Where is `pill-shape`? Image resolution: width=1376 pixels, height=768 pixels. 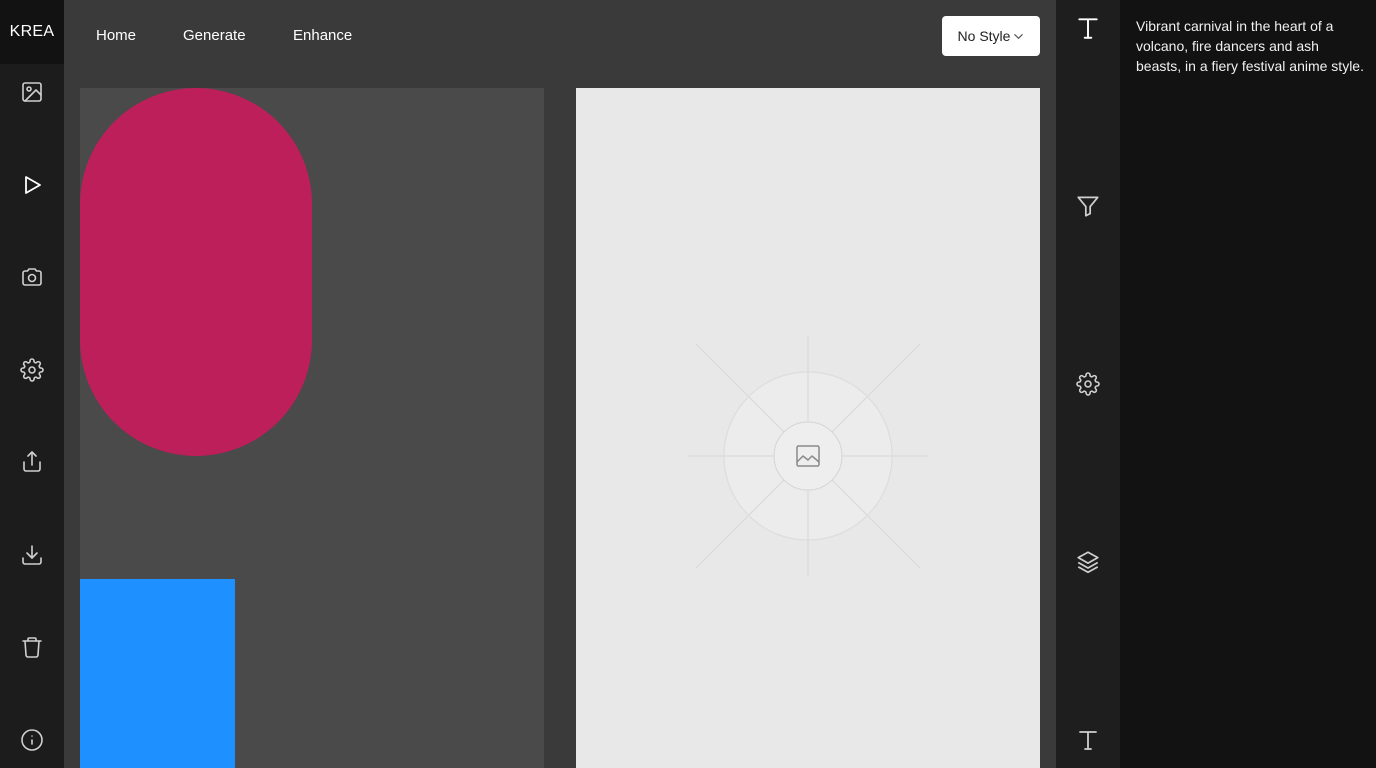
pill-shape is located at coordinates (196, 272).